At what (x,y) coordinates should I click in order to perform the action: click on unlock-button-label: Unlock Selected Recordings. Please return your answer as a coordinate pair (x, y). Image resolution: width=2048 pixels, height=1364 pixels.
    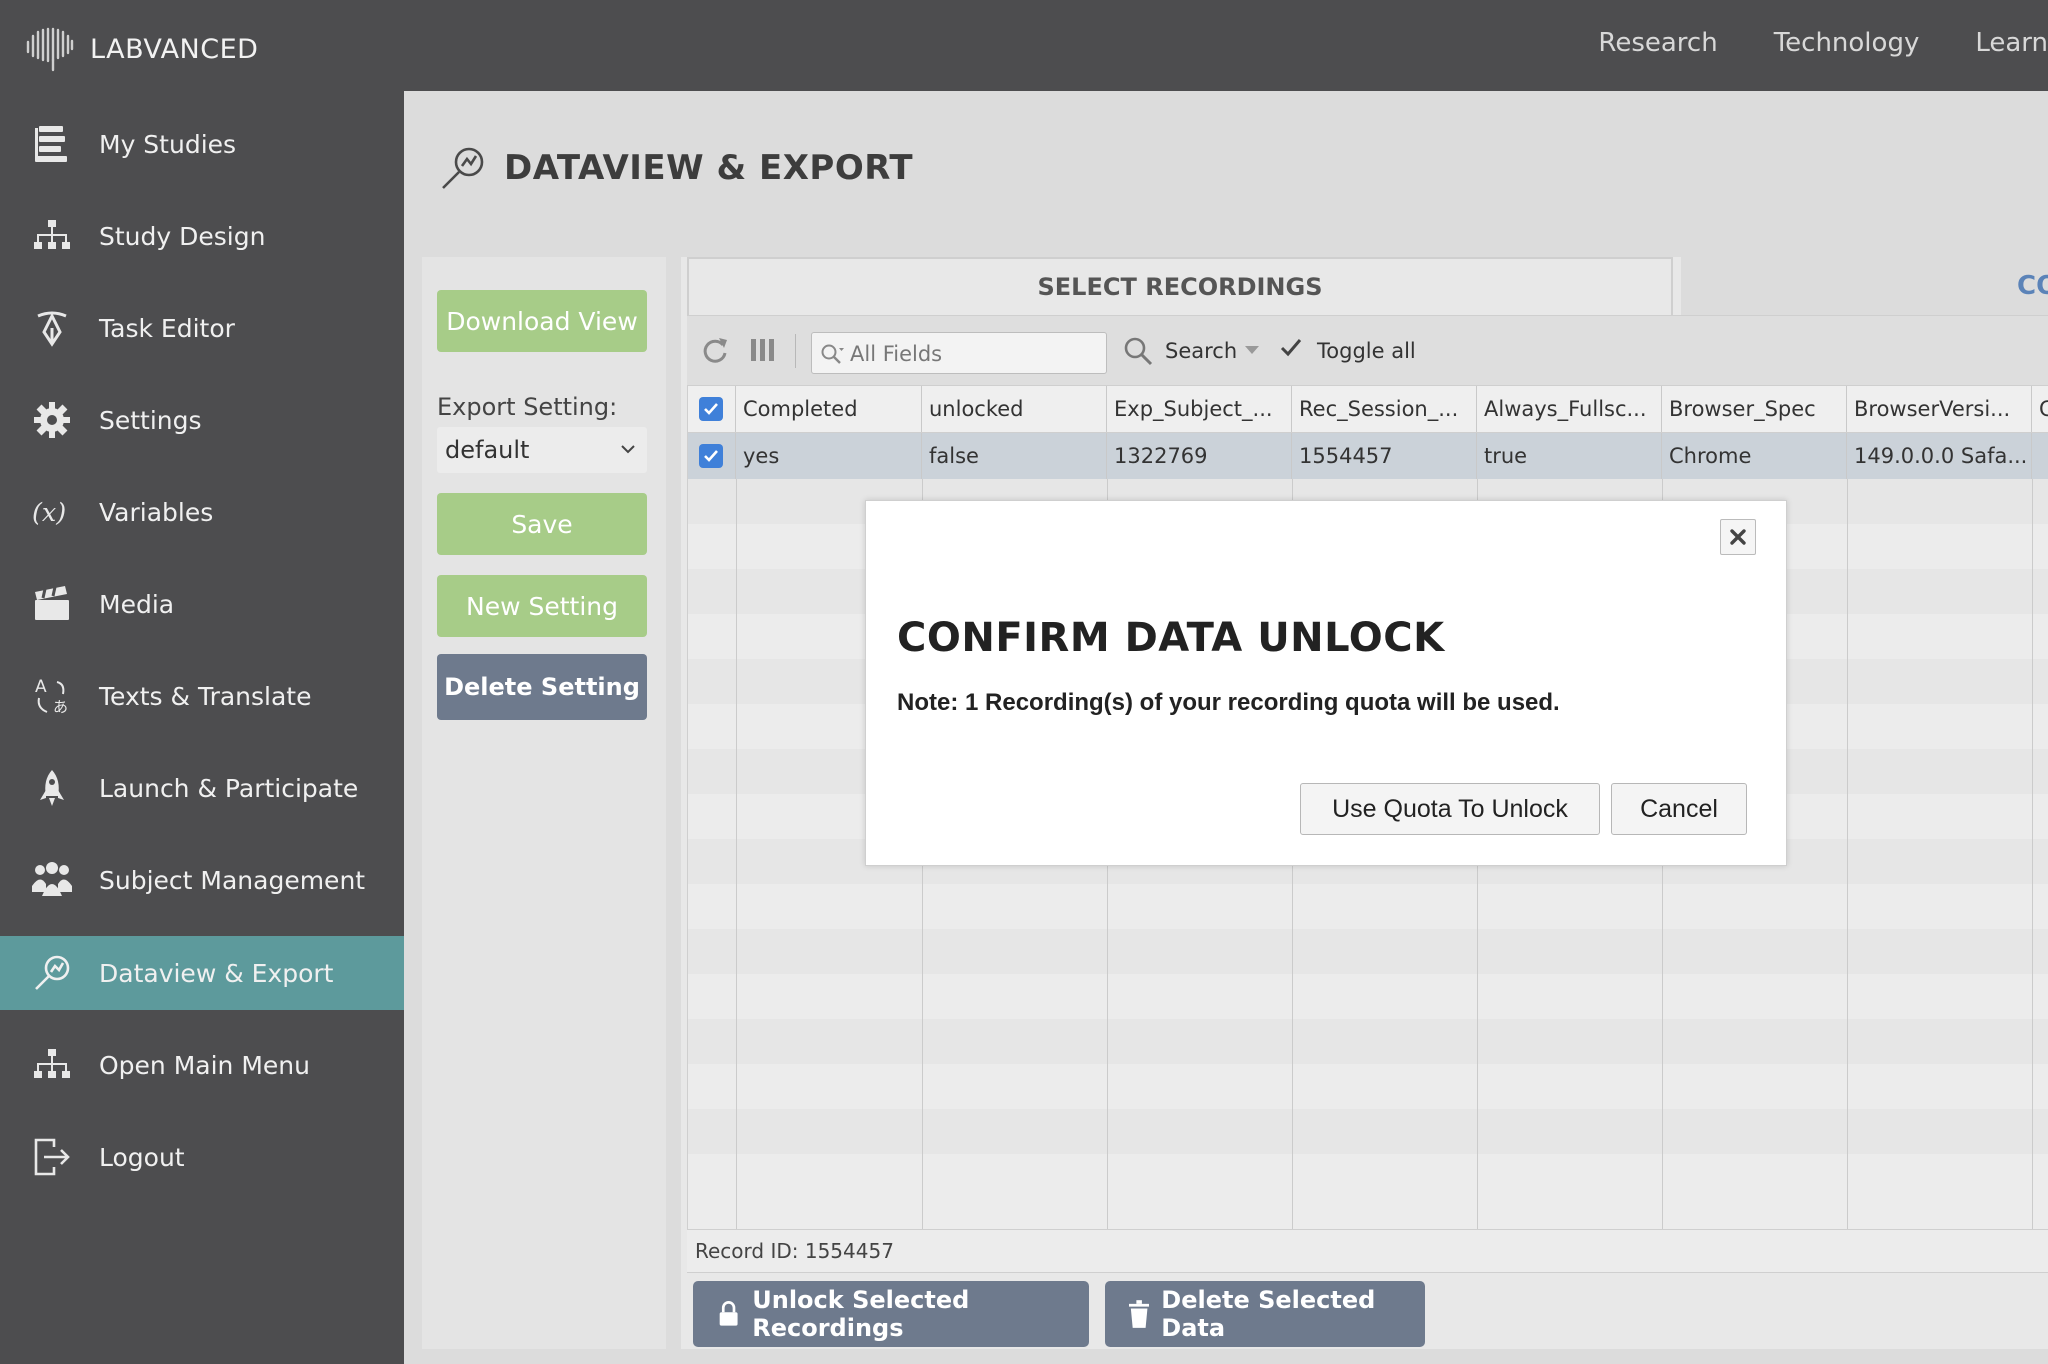
    Looking at the image, I should click on (861, 1314).